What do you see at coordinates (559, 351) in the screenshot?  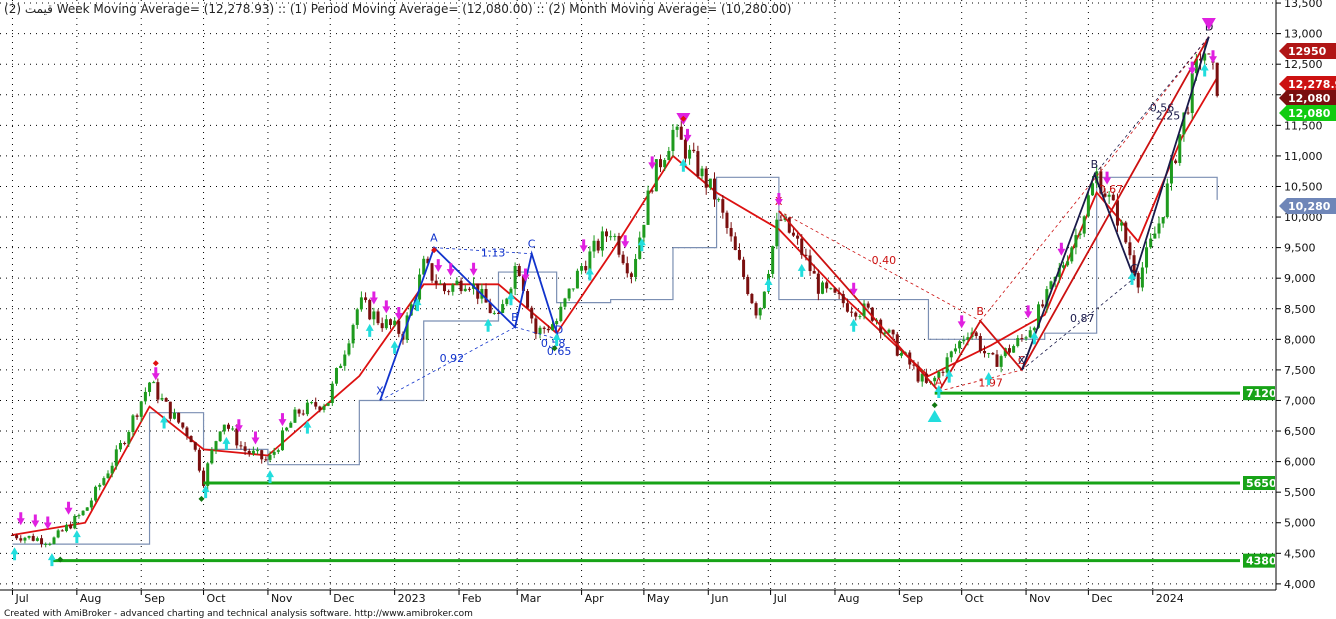 I see `pattern-ratio-label: 0.65` at bounding box center [559, 351].